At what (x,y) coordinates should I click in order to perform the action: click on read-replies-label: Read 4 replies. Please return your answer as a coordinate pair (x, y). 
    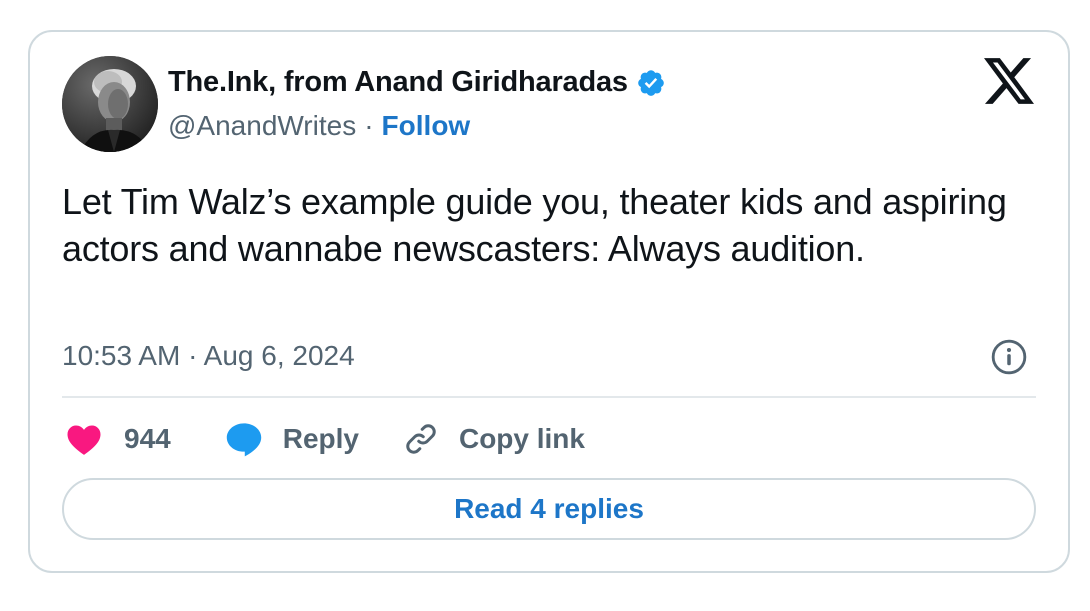
    Looking at the image, I should click on (549, 508).